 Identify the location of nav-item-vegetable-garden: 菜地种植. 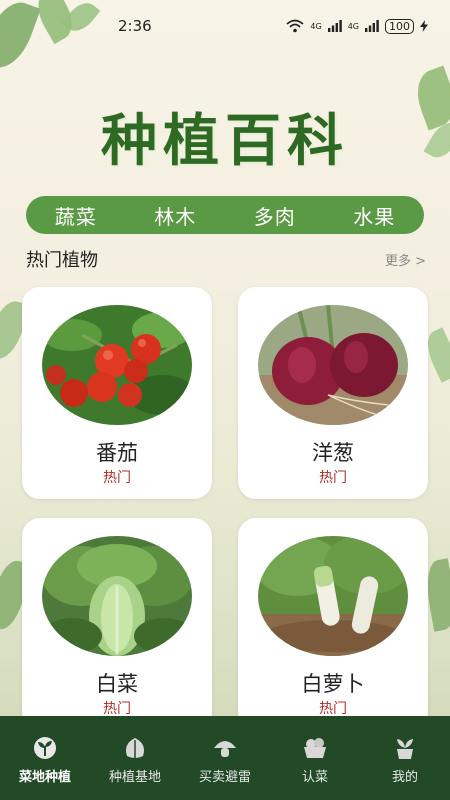
(45, 750).